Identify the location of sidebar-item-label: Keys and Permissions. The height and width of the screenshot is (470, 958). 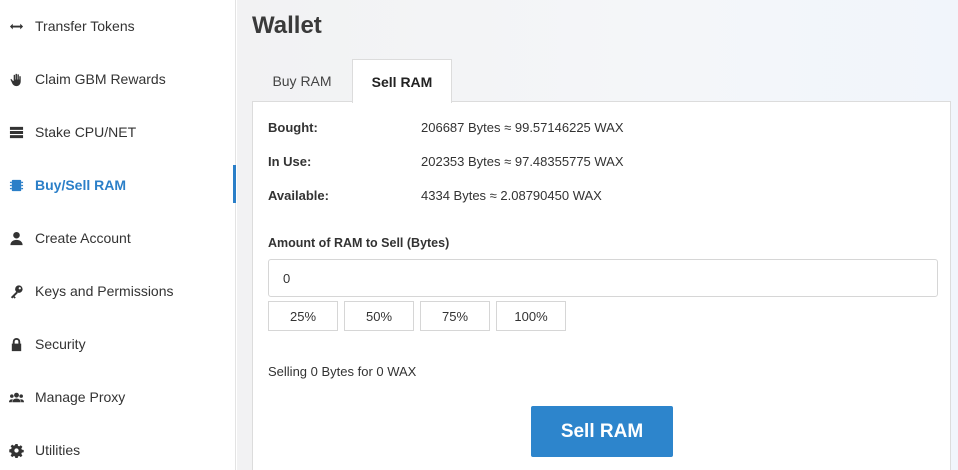
(104, 291).